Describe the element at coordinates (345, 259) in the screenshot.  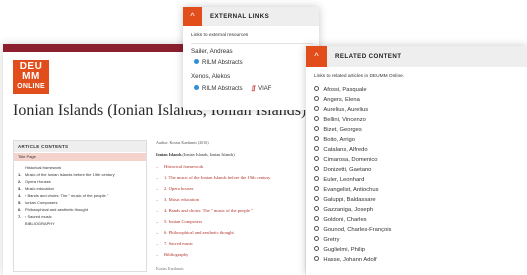
I see `related-item: Hasse, Johann Adolf` at that location.